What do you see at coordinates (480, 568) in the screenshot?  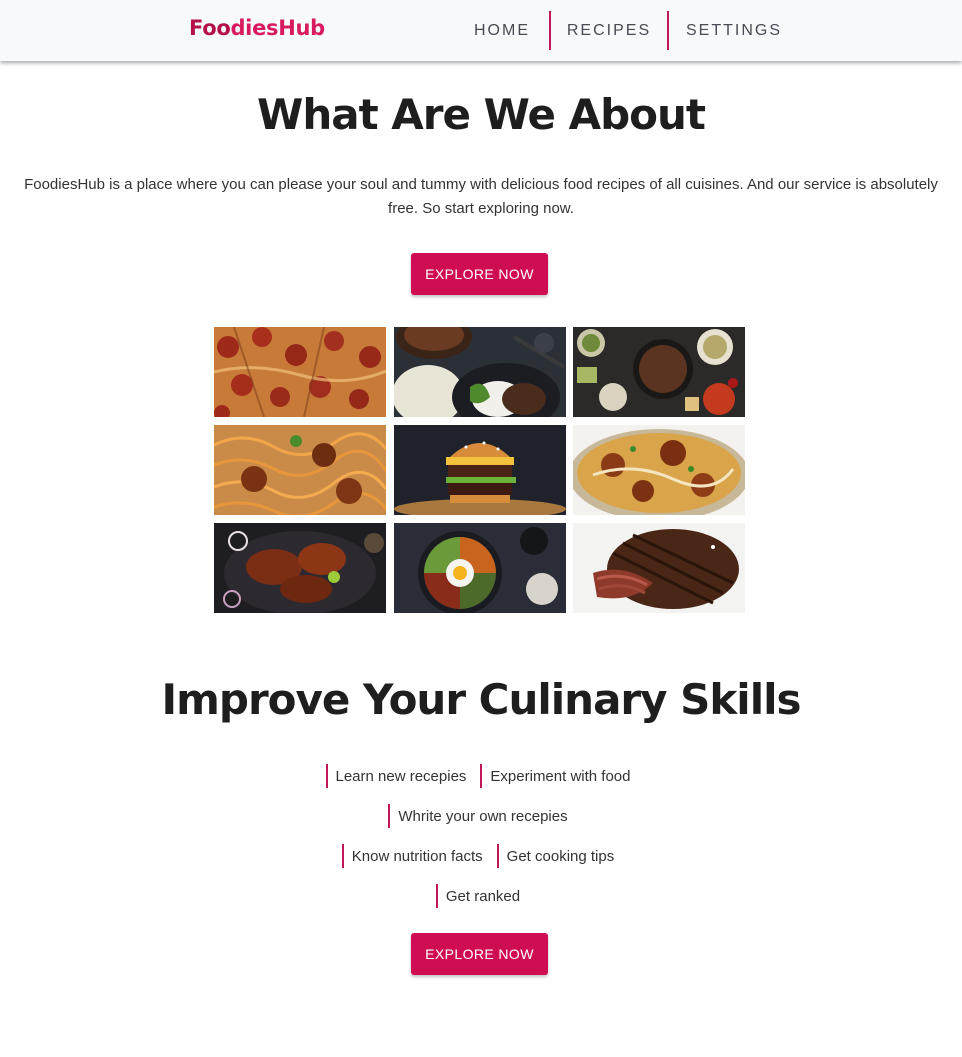 I see `bibimbap-image` at bounding box center [480, 568].